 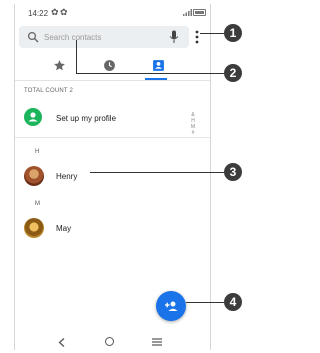 What do you see at coordinates (49, 91) in the screenshot?
I see `total-count-label: TOTAL COUNT 2` at bounding box center [49, 91].